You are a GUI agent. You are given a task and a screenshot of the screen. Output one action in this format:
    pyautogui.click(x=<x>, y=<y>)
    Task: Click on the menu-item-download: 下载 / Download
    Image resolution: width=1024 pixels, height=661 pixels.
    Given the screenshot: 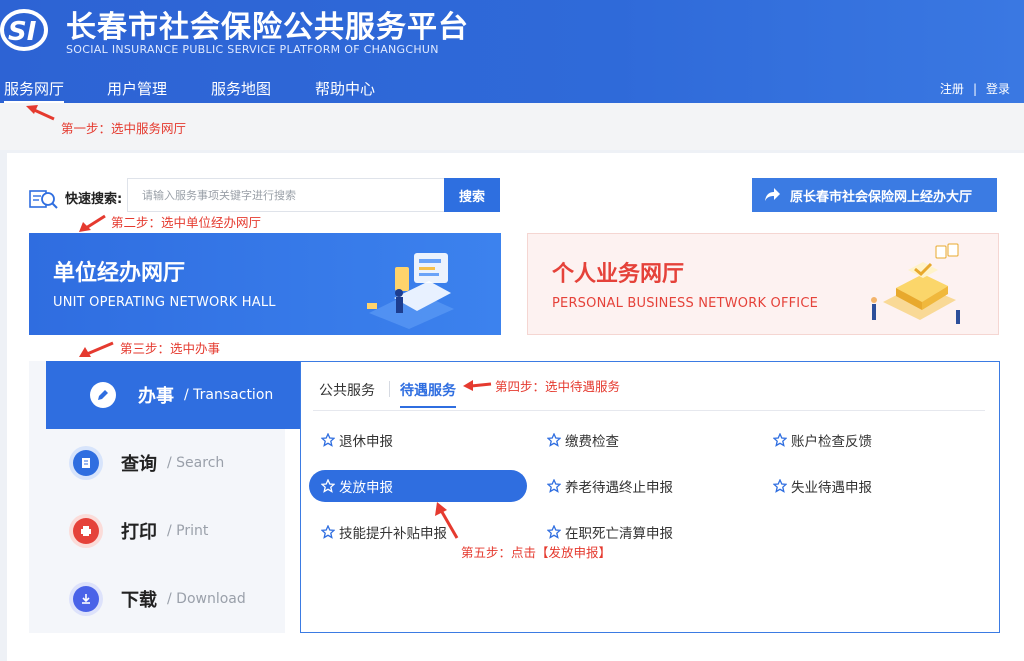 What is the action you would take?
    pyautogui.click(x=157, y=599)
    